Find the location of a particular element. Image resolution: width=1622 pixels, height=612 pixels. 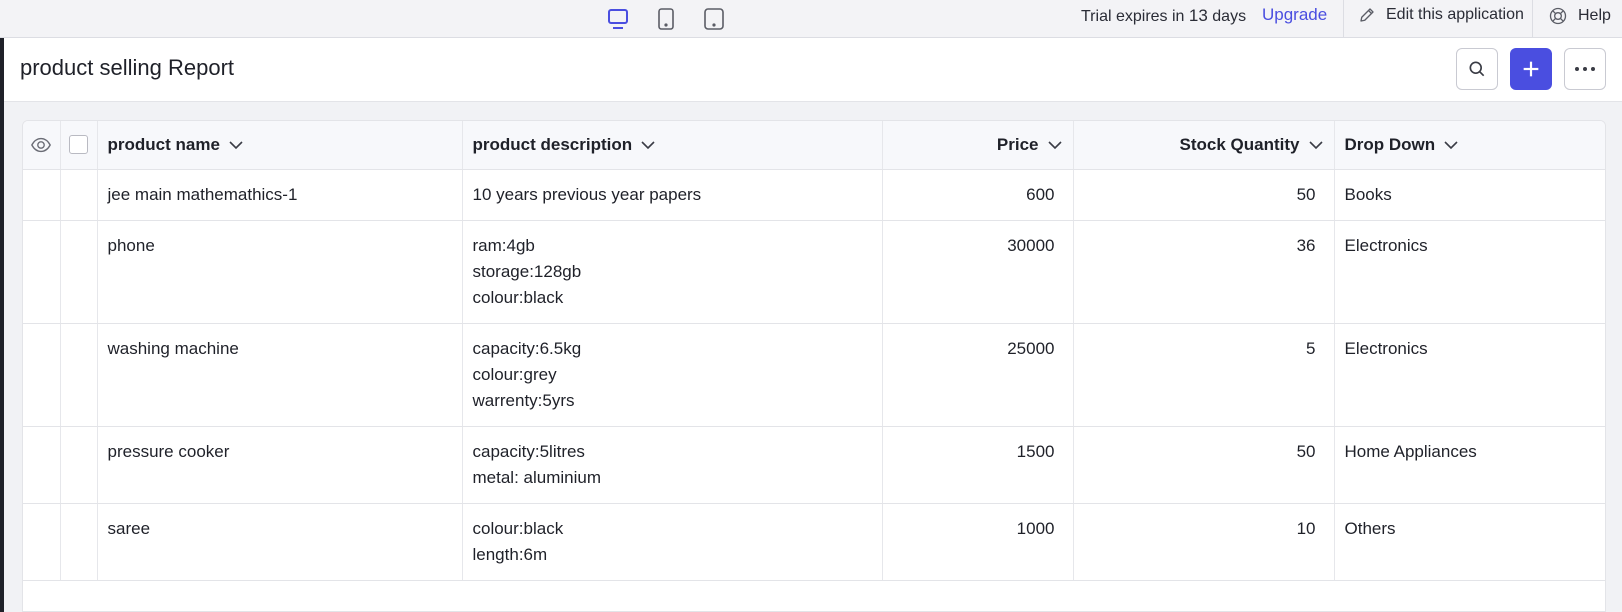

search-button is located at coordinates (1477, 69).